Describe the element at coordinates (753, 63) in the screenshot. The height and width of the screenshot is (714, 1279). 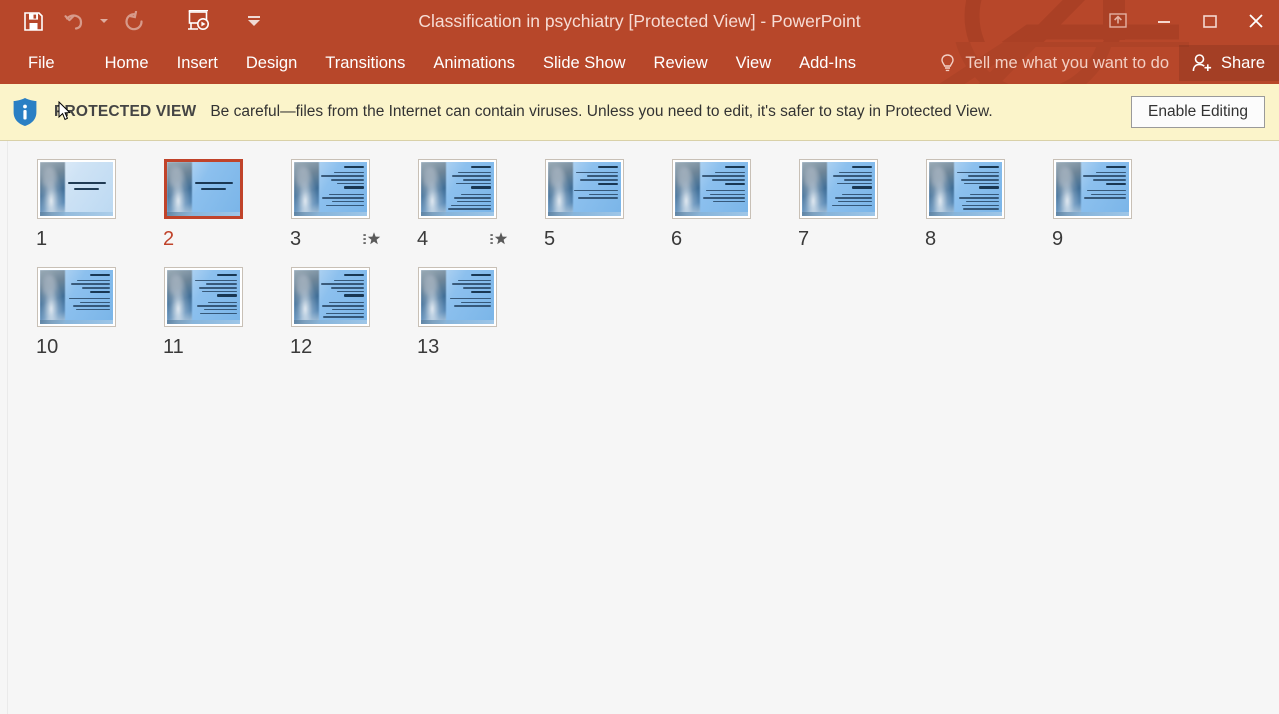
I see `tab-view: View` at that location.